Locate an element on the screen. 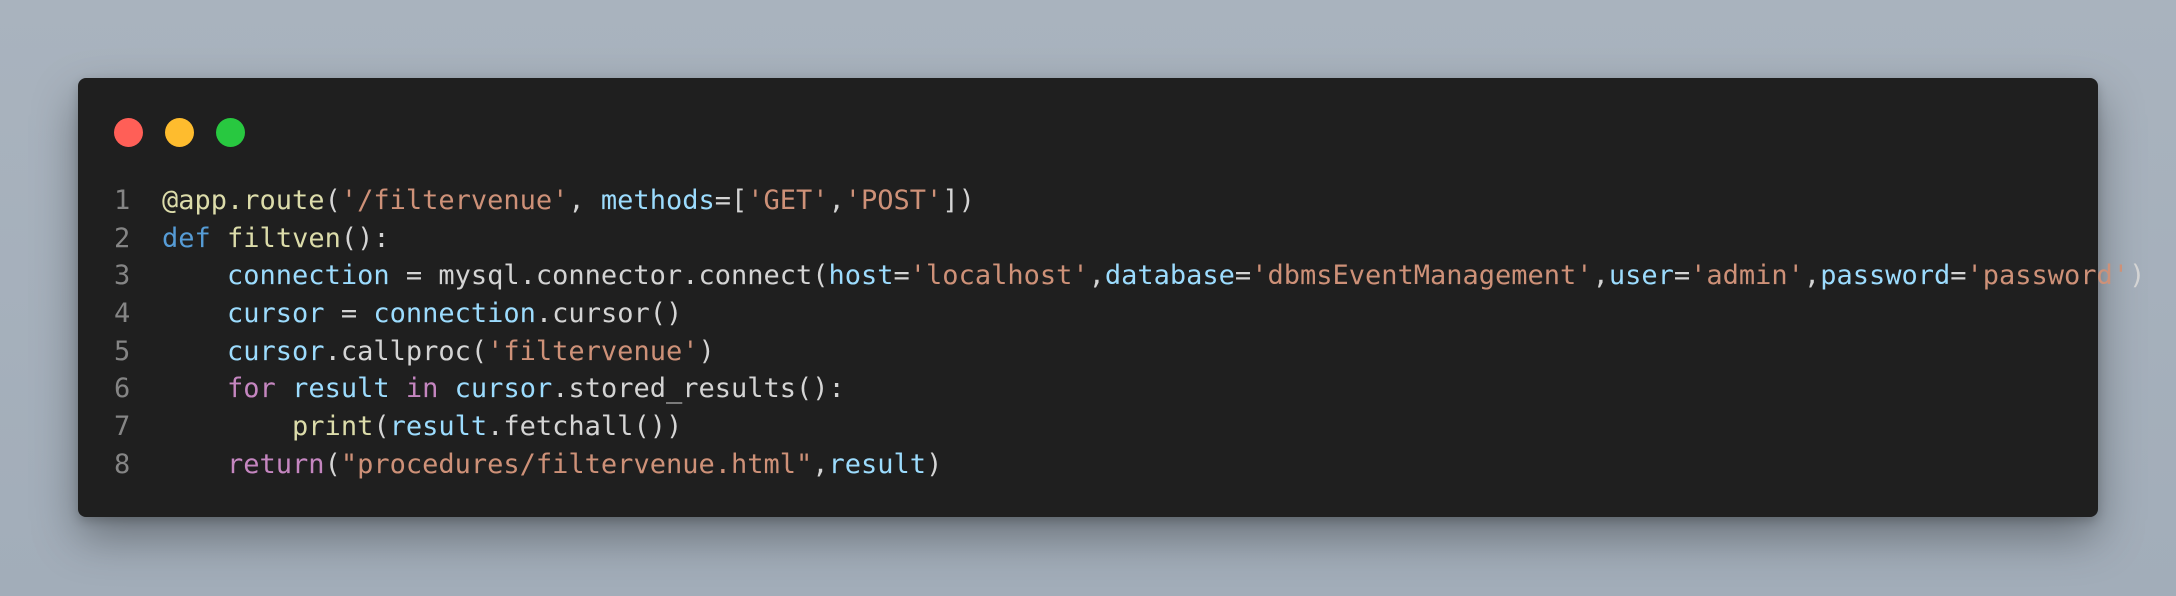 This screenshot has height=596, width=2176. close-button is located at coordinates (128, 132).